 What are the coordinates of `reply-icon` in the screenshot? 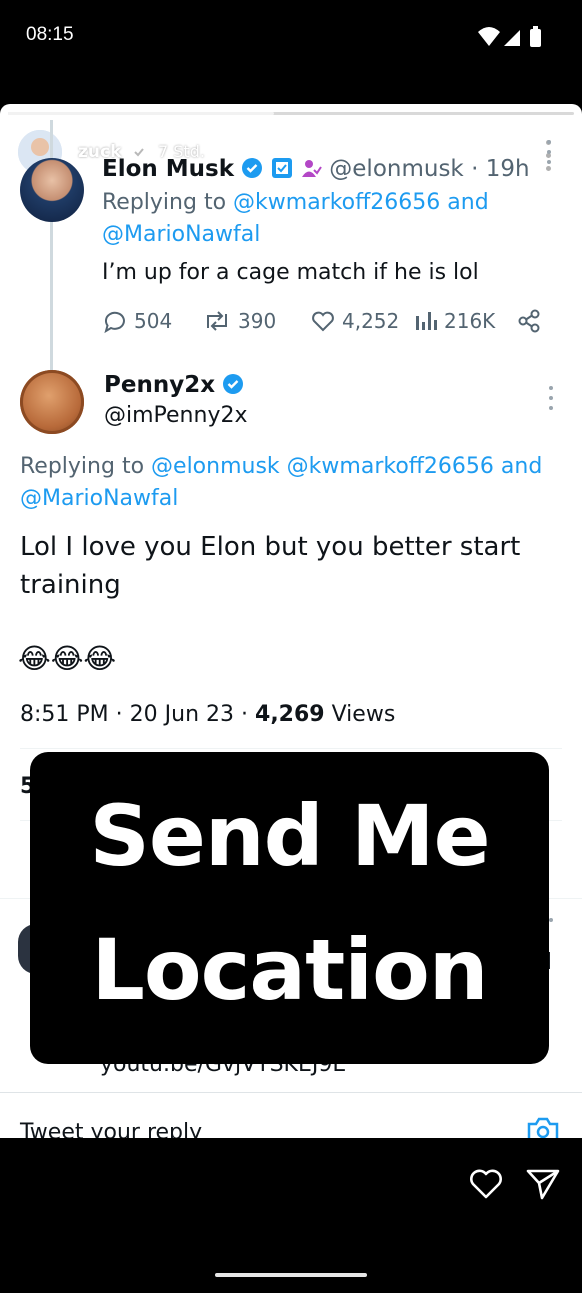 It's located at (114, 322).